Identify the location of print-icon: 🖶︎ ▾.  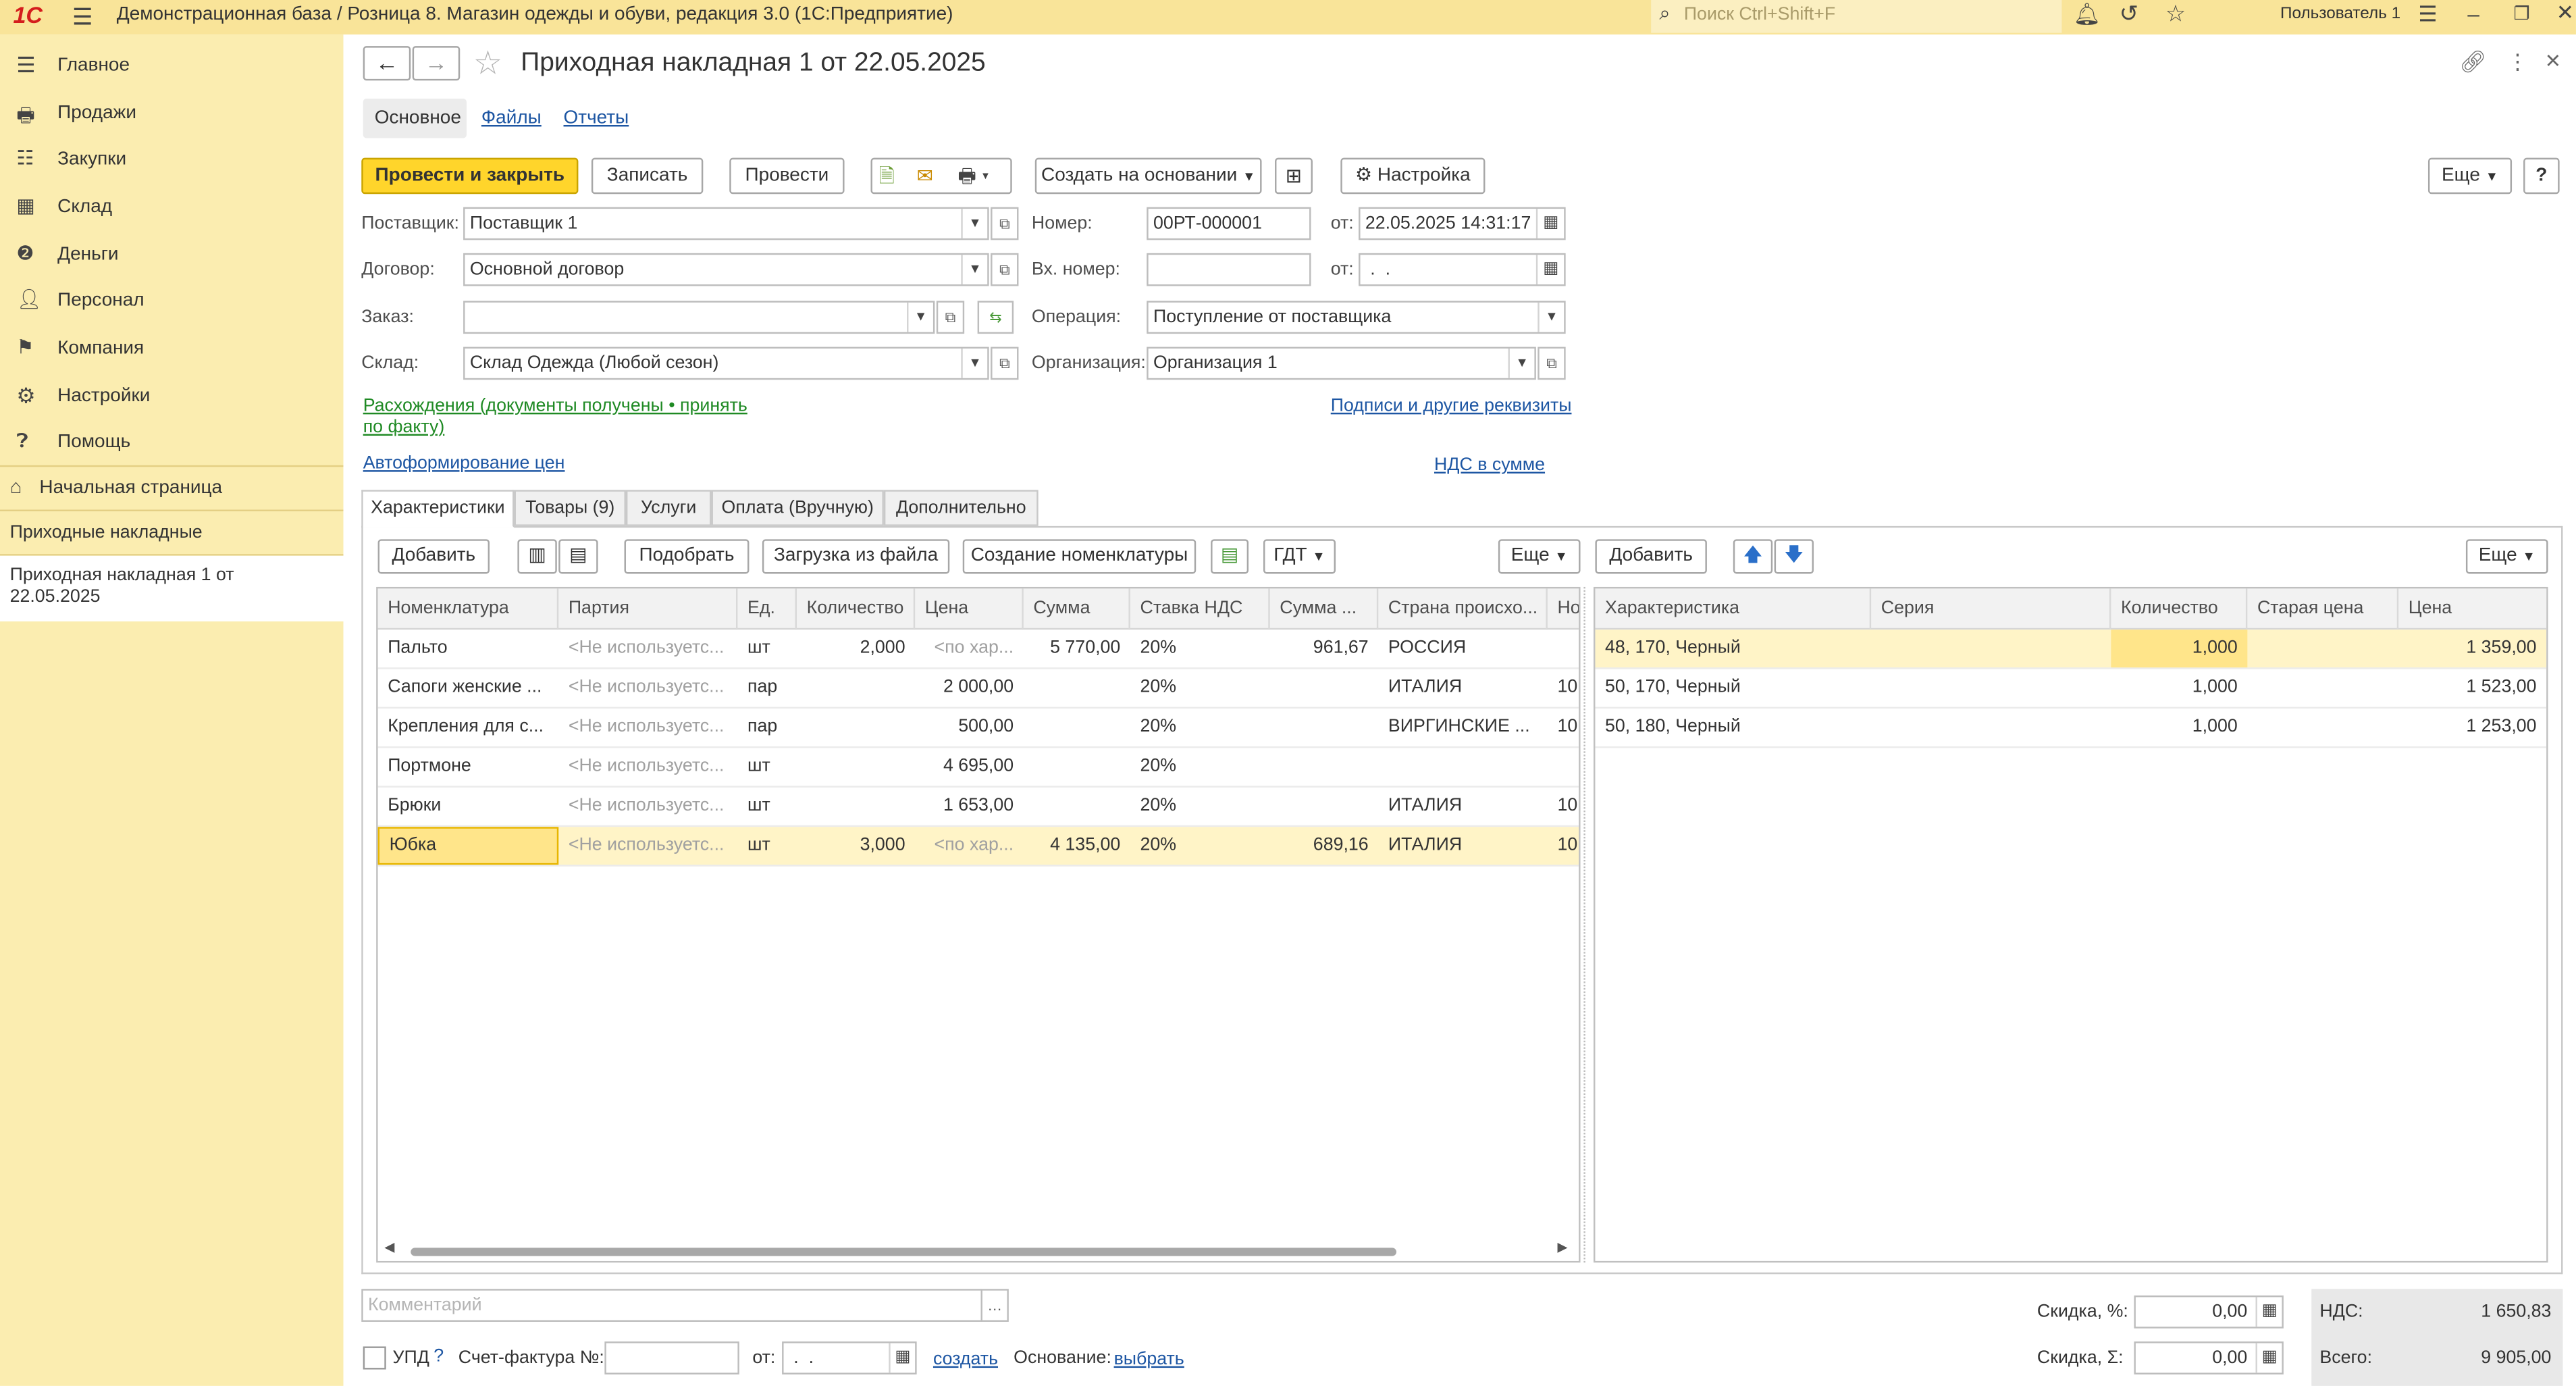
(973, 175).